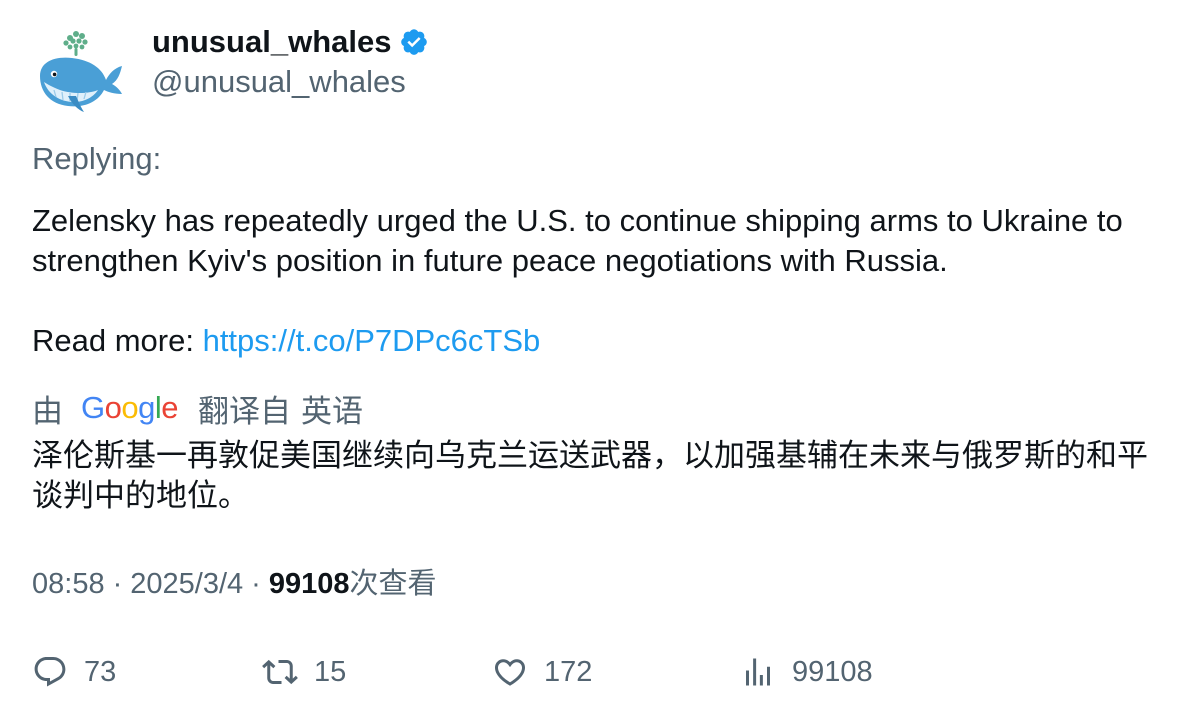 The height and width of the screenshot is (718, 1196). Describe the element at coordinates (280, 672) in the screenshot. I see `retweet-icon` at that location.